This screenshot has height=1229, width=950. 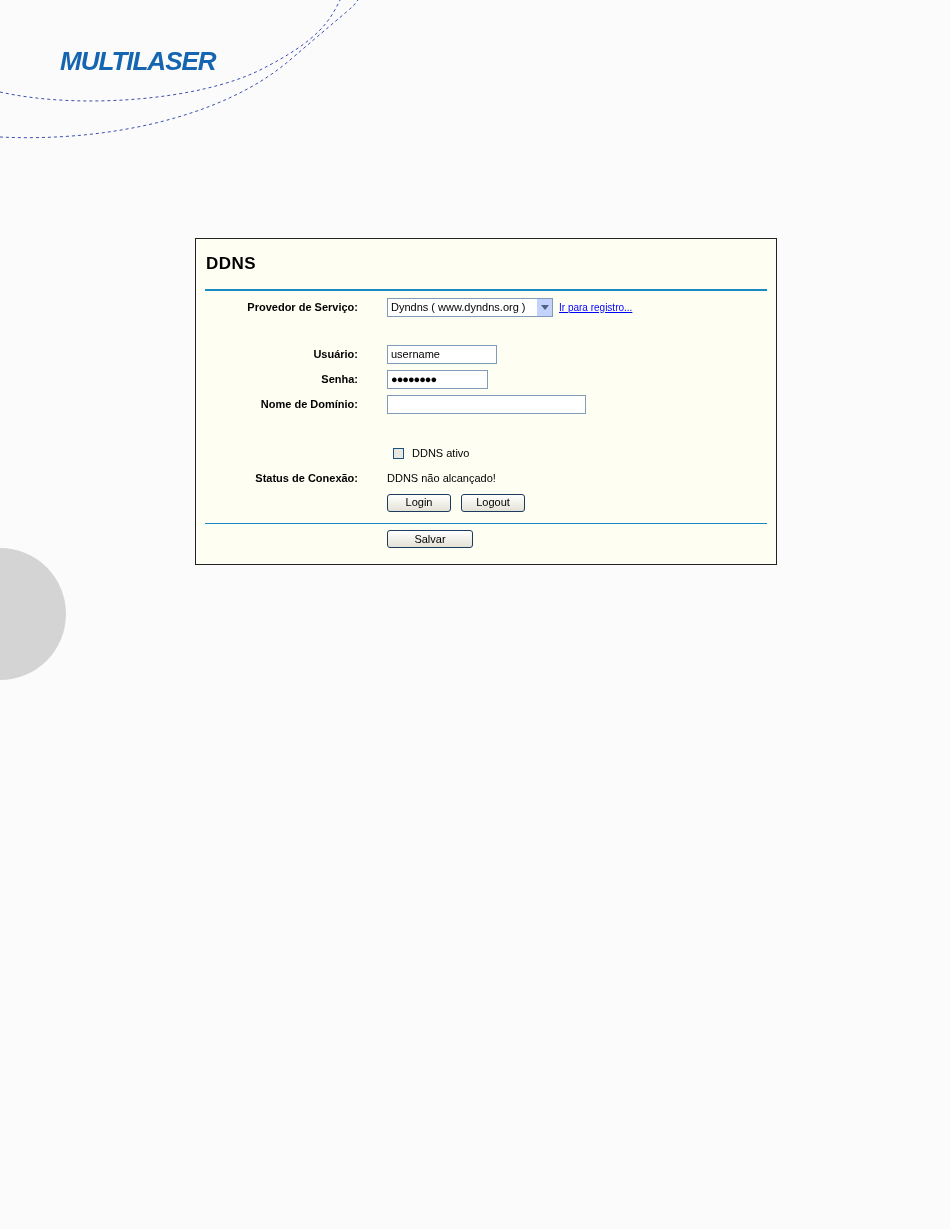 What do you see at coordinates (339, 379) in the screenshot?
I see `field-label: Senha:` at bounding box center [339, 379].